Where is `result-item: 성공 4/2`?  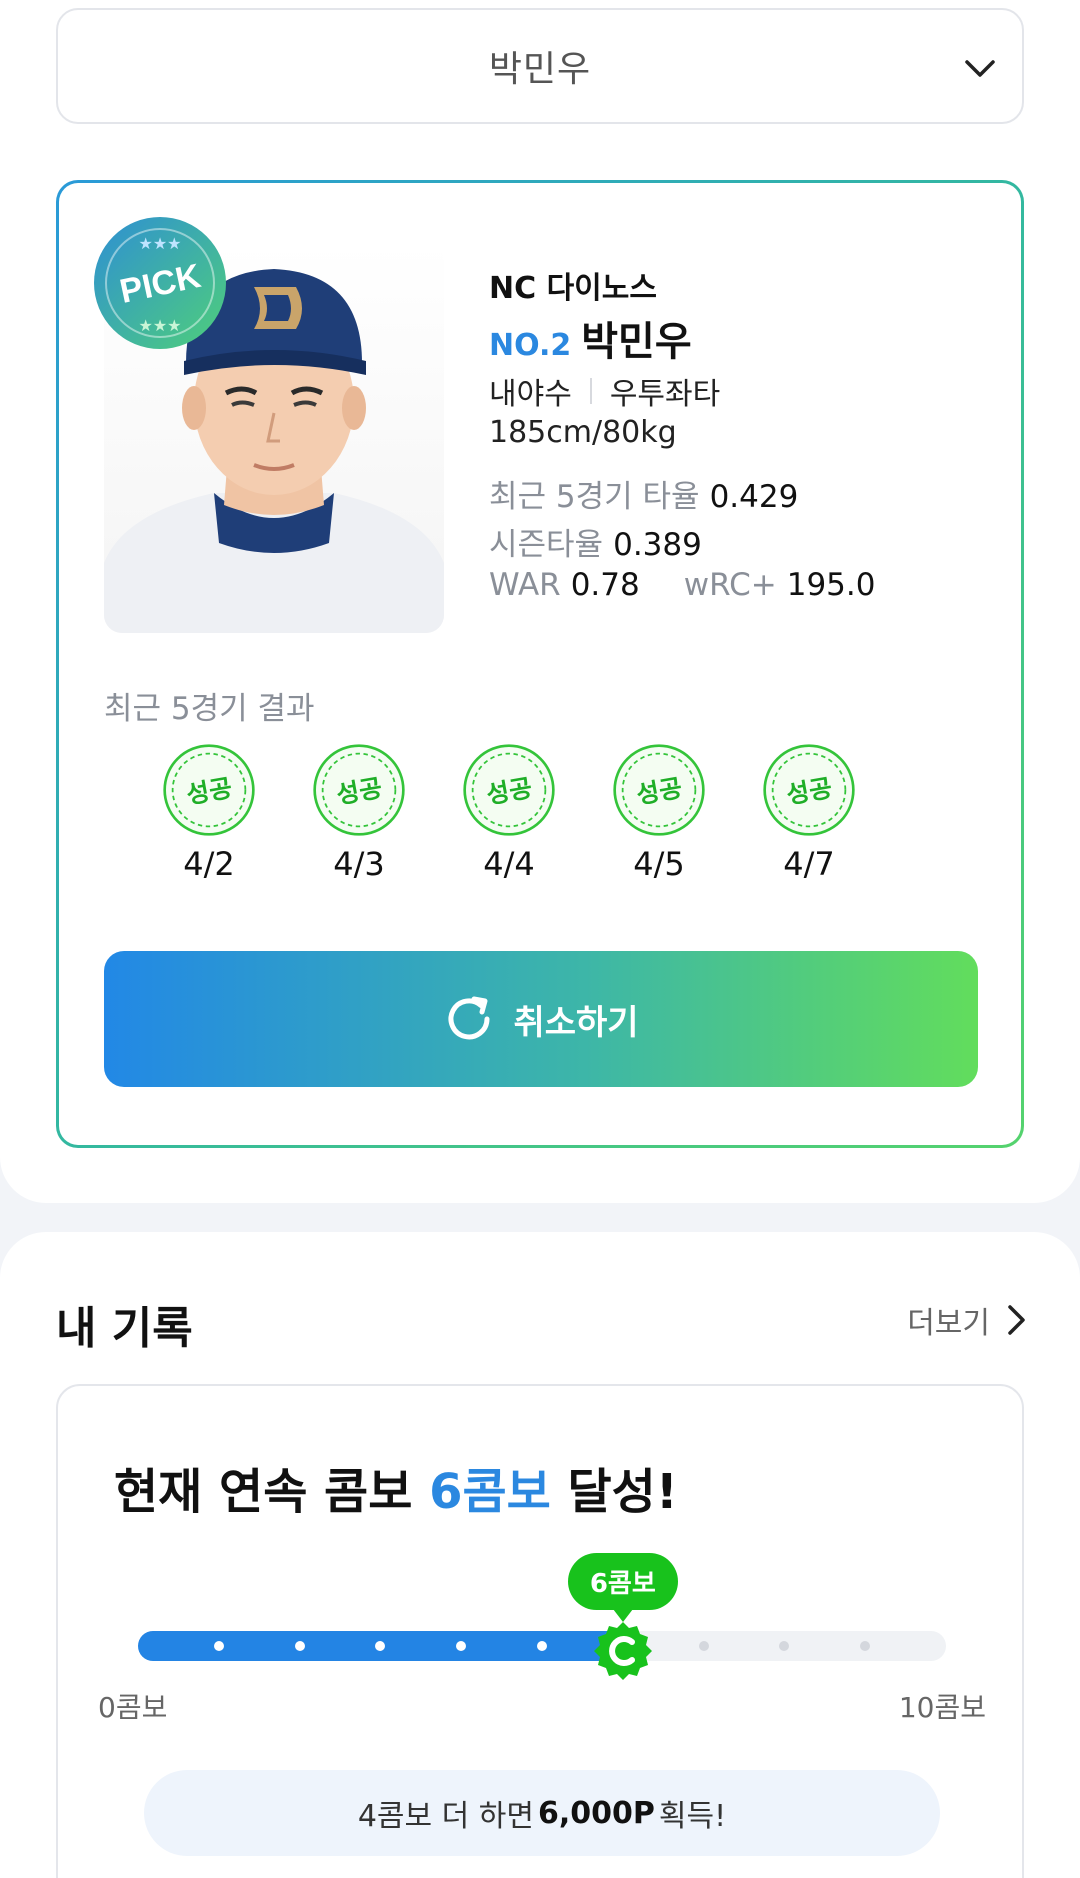
result-item: 성공 4/2 is located at coordinates (209, 813).